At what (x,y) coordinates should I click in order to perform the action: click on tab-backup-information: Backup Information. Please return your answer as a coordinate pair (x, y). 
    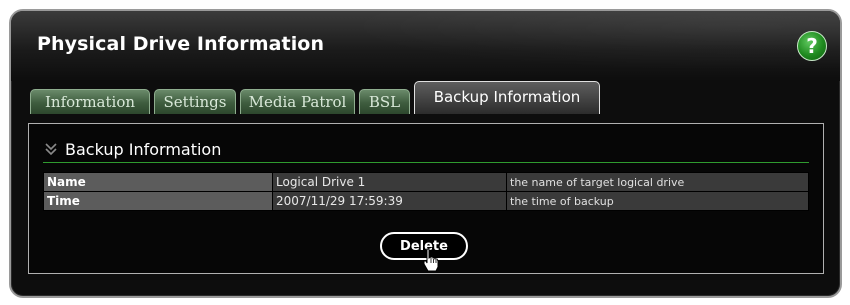
    Looking at the image, I should click on (507, 97).